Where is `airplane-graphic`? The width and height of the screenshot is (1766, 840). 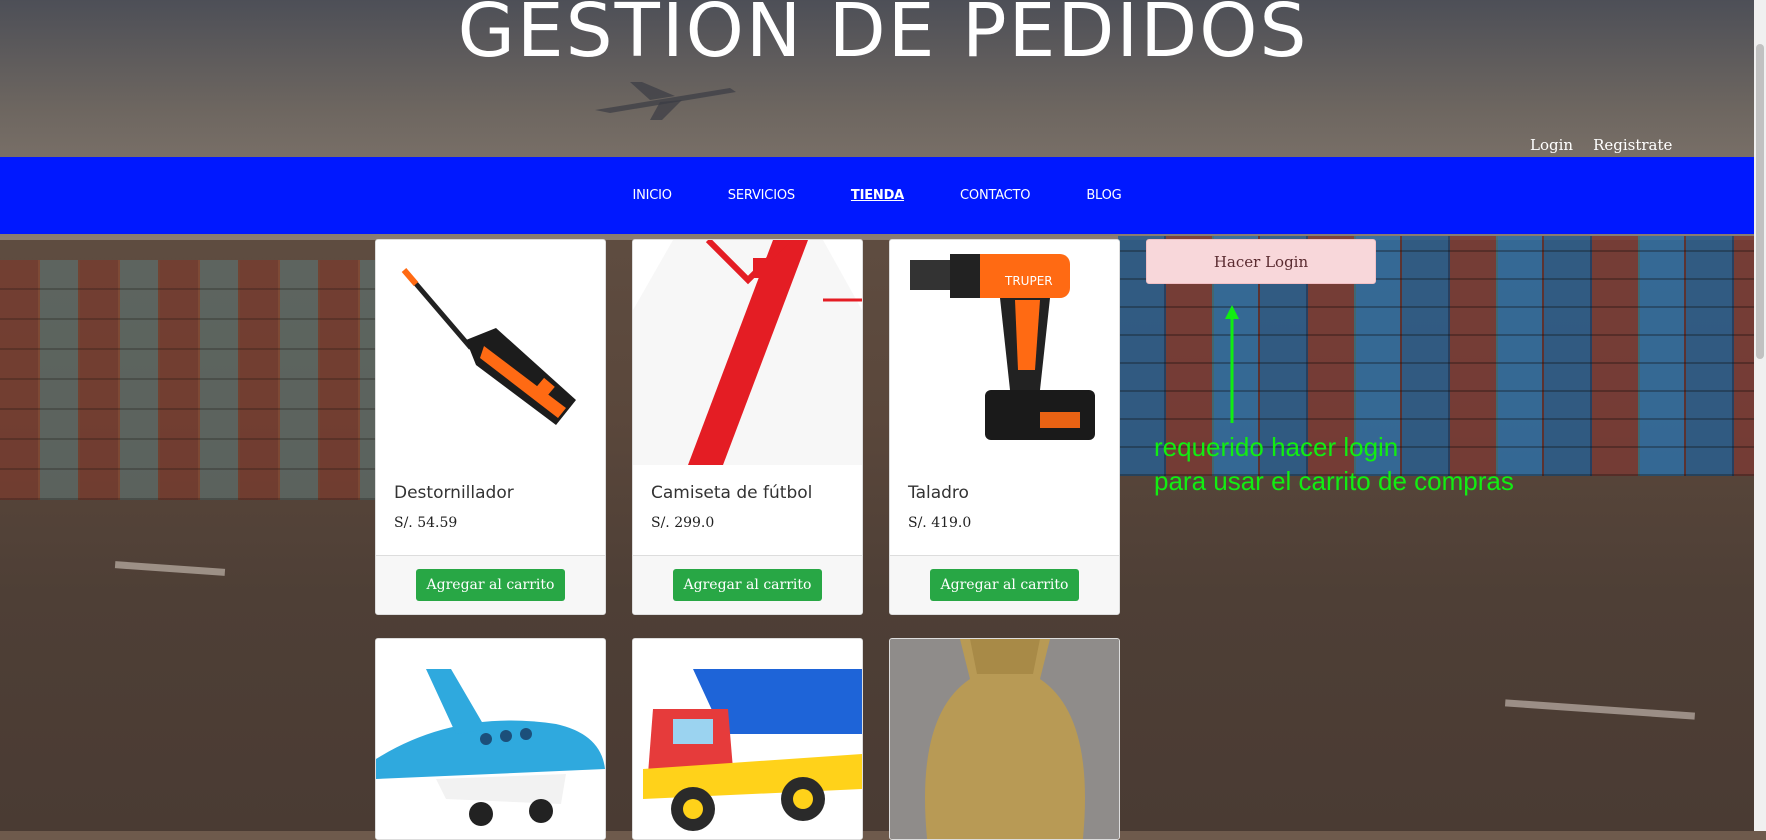 airplane-graphic is located at coordinates (665, 101).